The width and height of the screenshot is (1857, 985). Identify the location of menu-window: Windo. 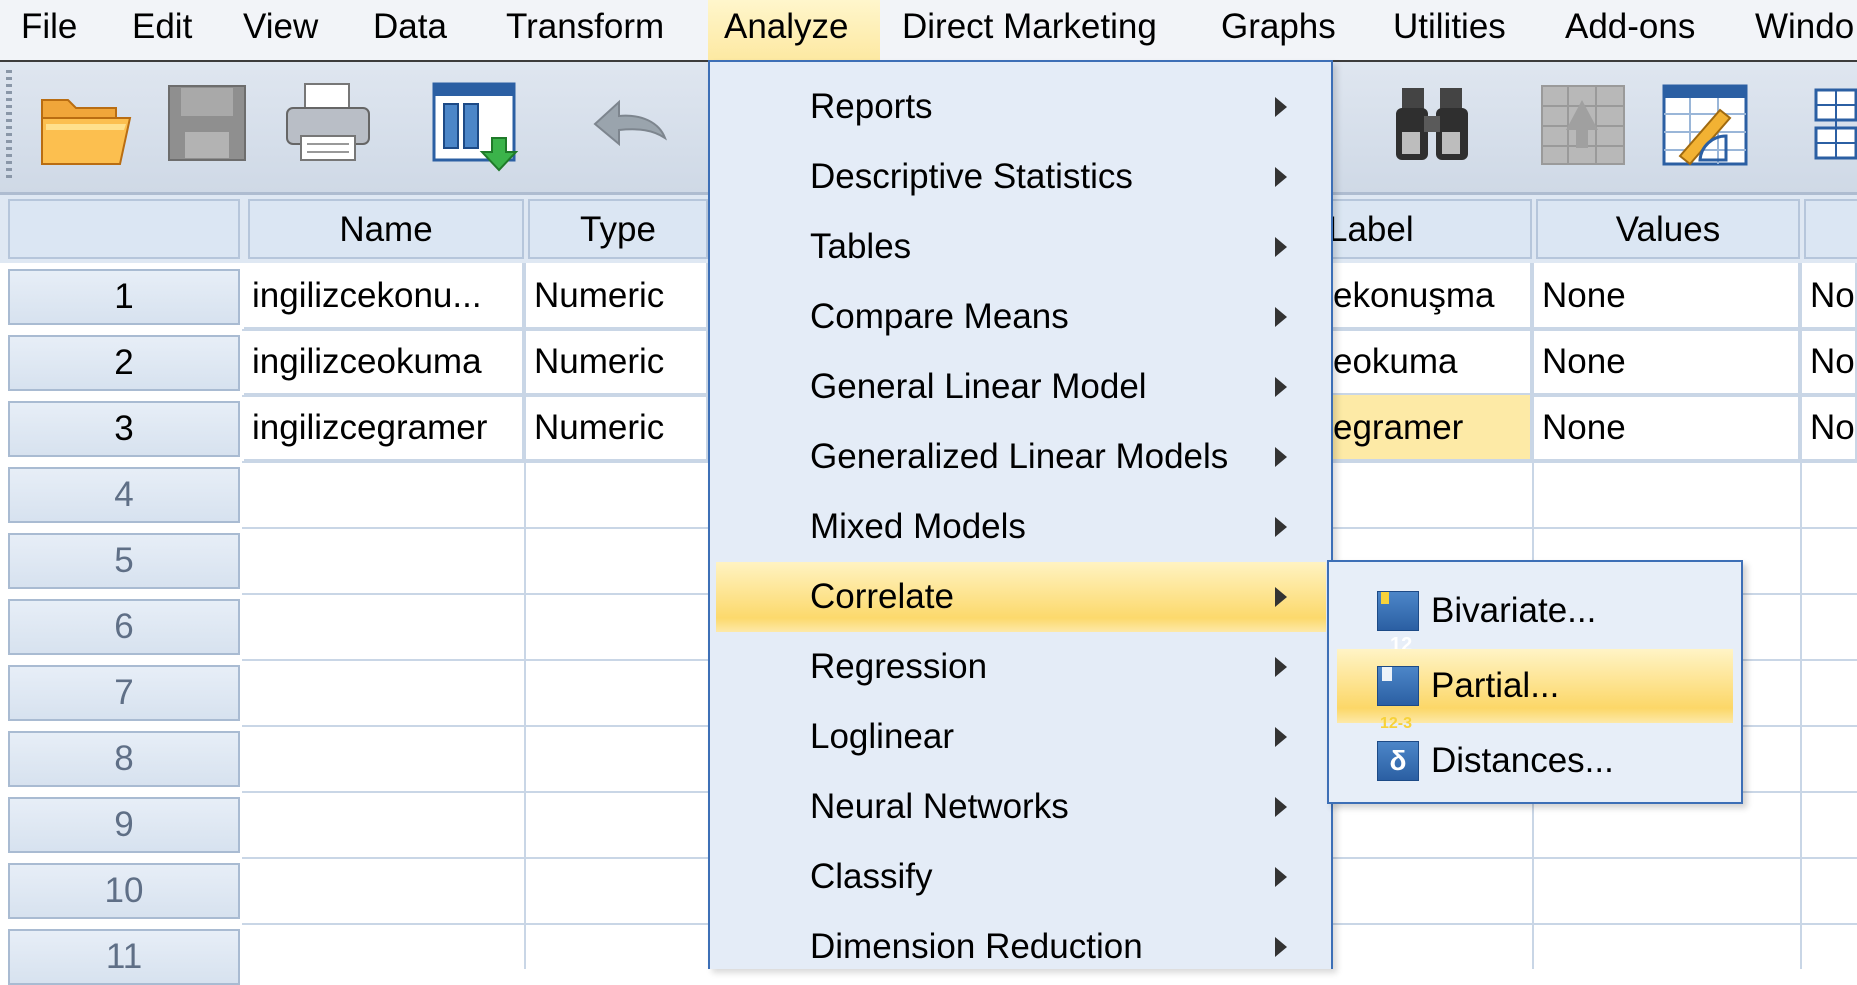
(1798, 30).